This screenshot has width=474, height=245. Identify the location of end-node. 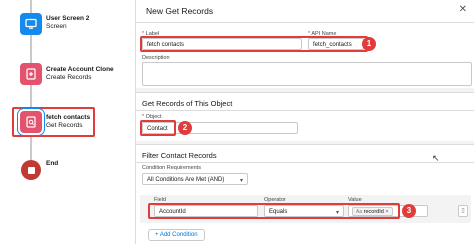
(31, 170).